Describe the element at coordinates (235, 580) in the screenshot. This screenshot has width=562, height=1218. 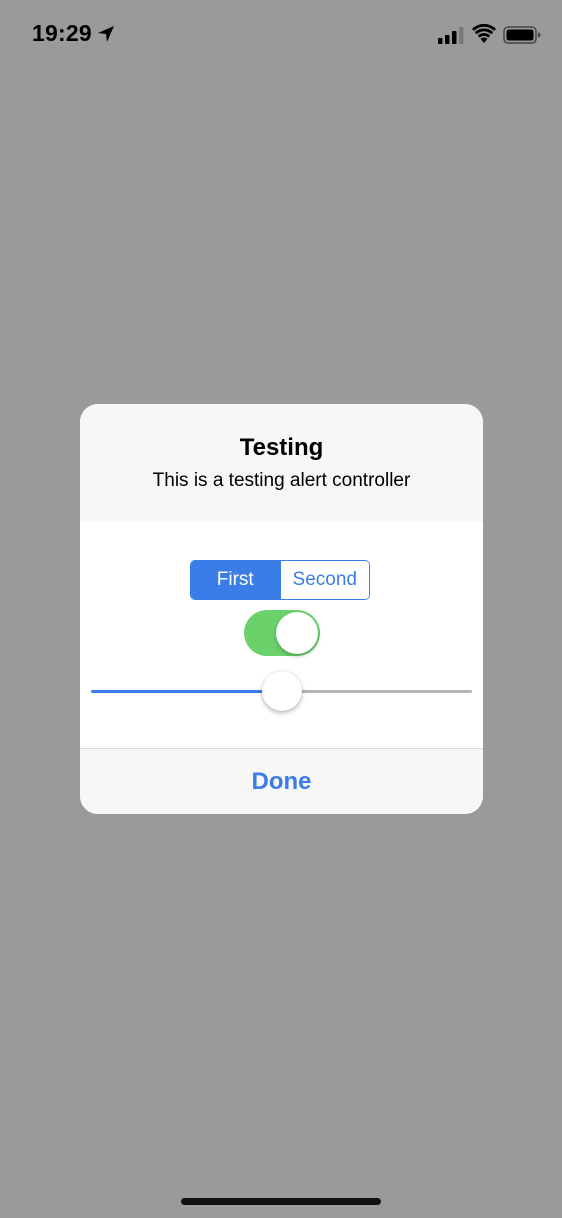
I see `segment-first: First` at that location.